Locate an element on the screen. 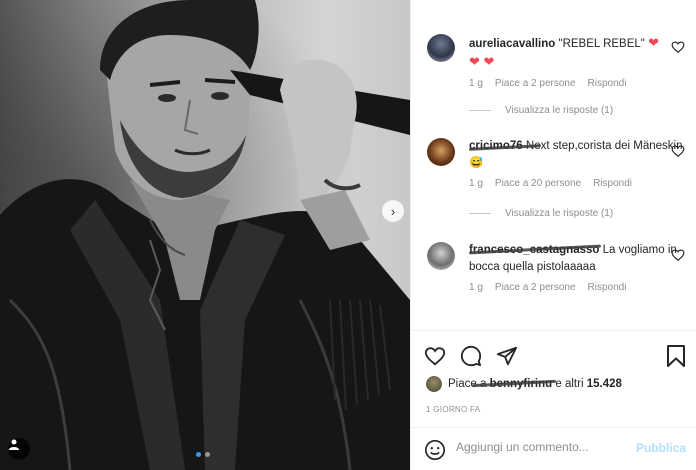  chevron-right-icon: › is located at coordinates (393, 211).